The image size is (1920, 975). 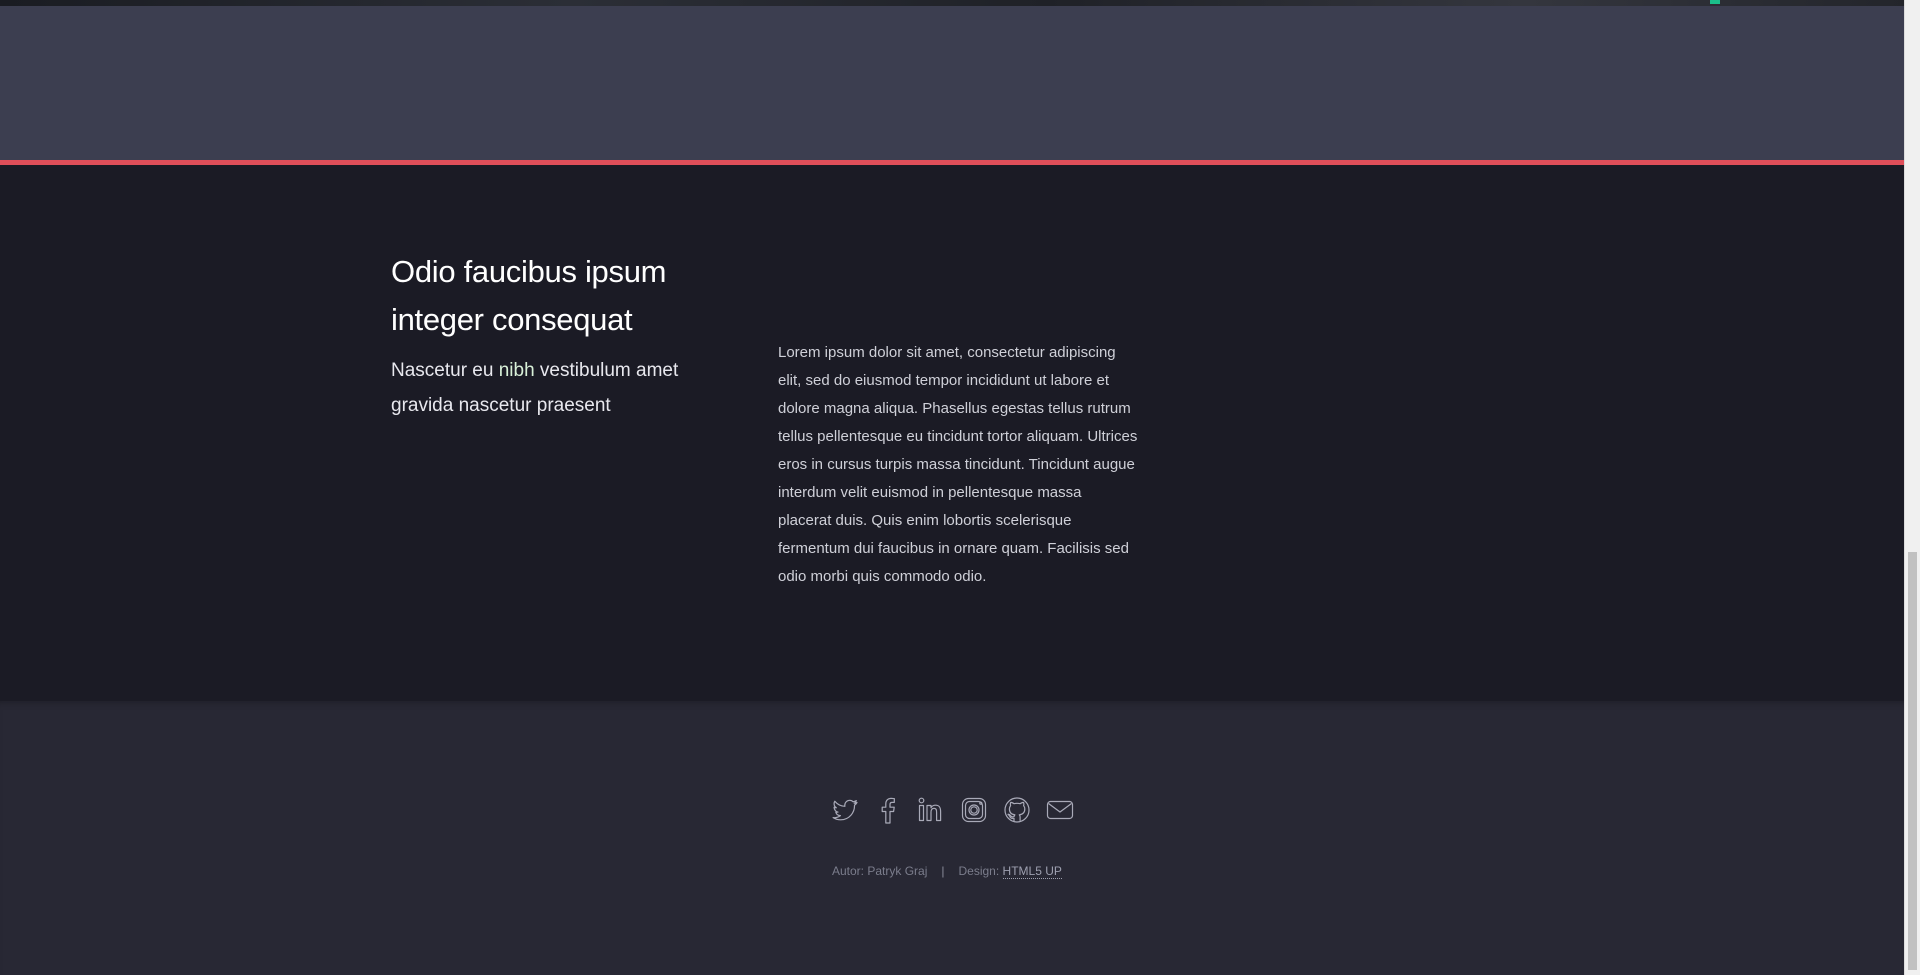 I want to click on vertical-scrollbar, so click(x=1912, y=487).